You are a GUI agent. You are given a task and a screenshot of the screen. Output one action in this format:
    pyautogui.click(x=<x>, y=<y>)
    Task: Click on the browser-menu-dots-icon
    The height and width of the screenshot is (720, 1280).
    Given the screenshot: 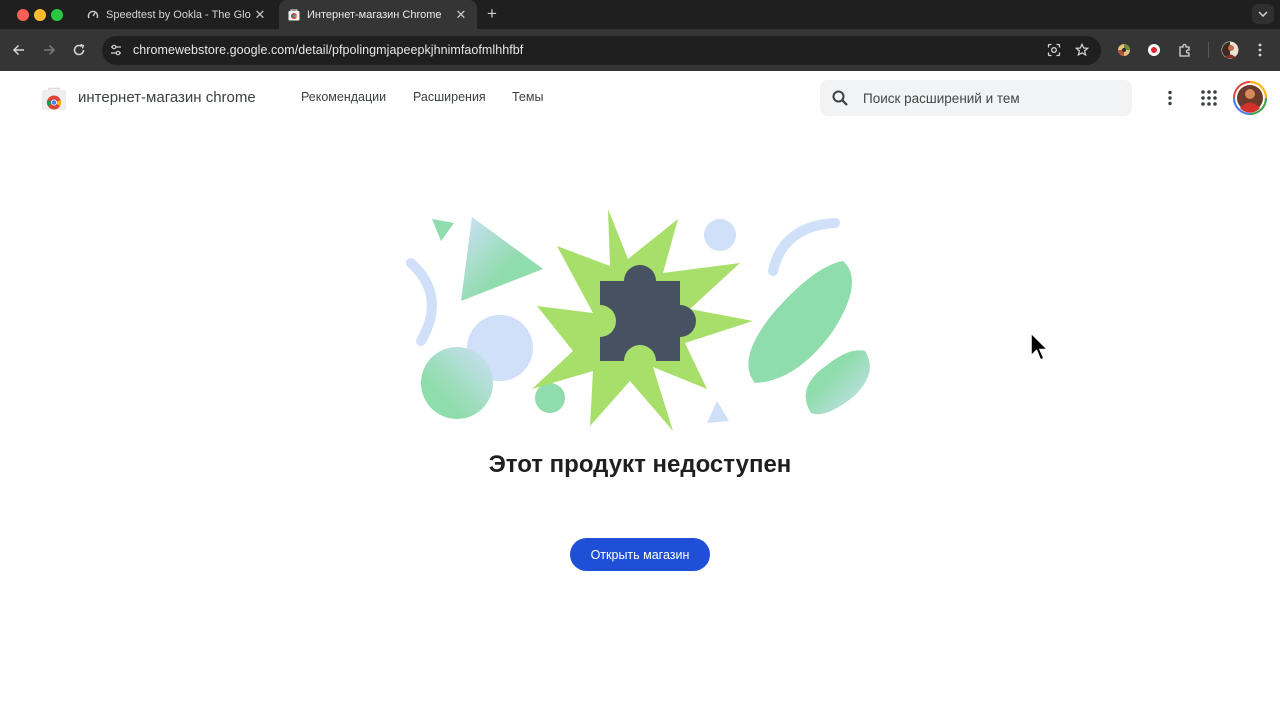 What is the action you would take?
    pyautogui.click(x=1260, y=50)
    